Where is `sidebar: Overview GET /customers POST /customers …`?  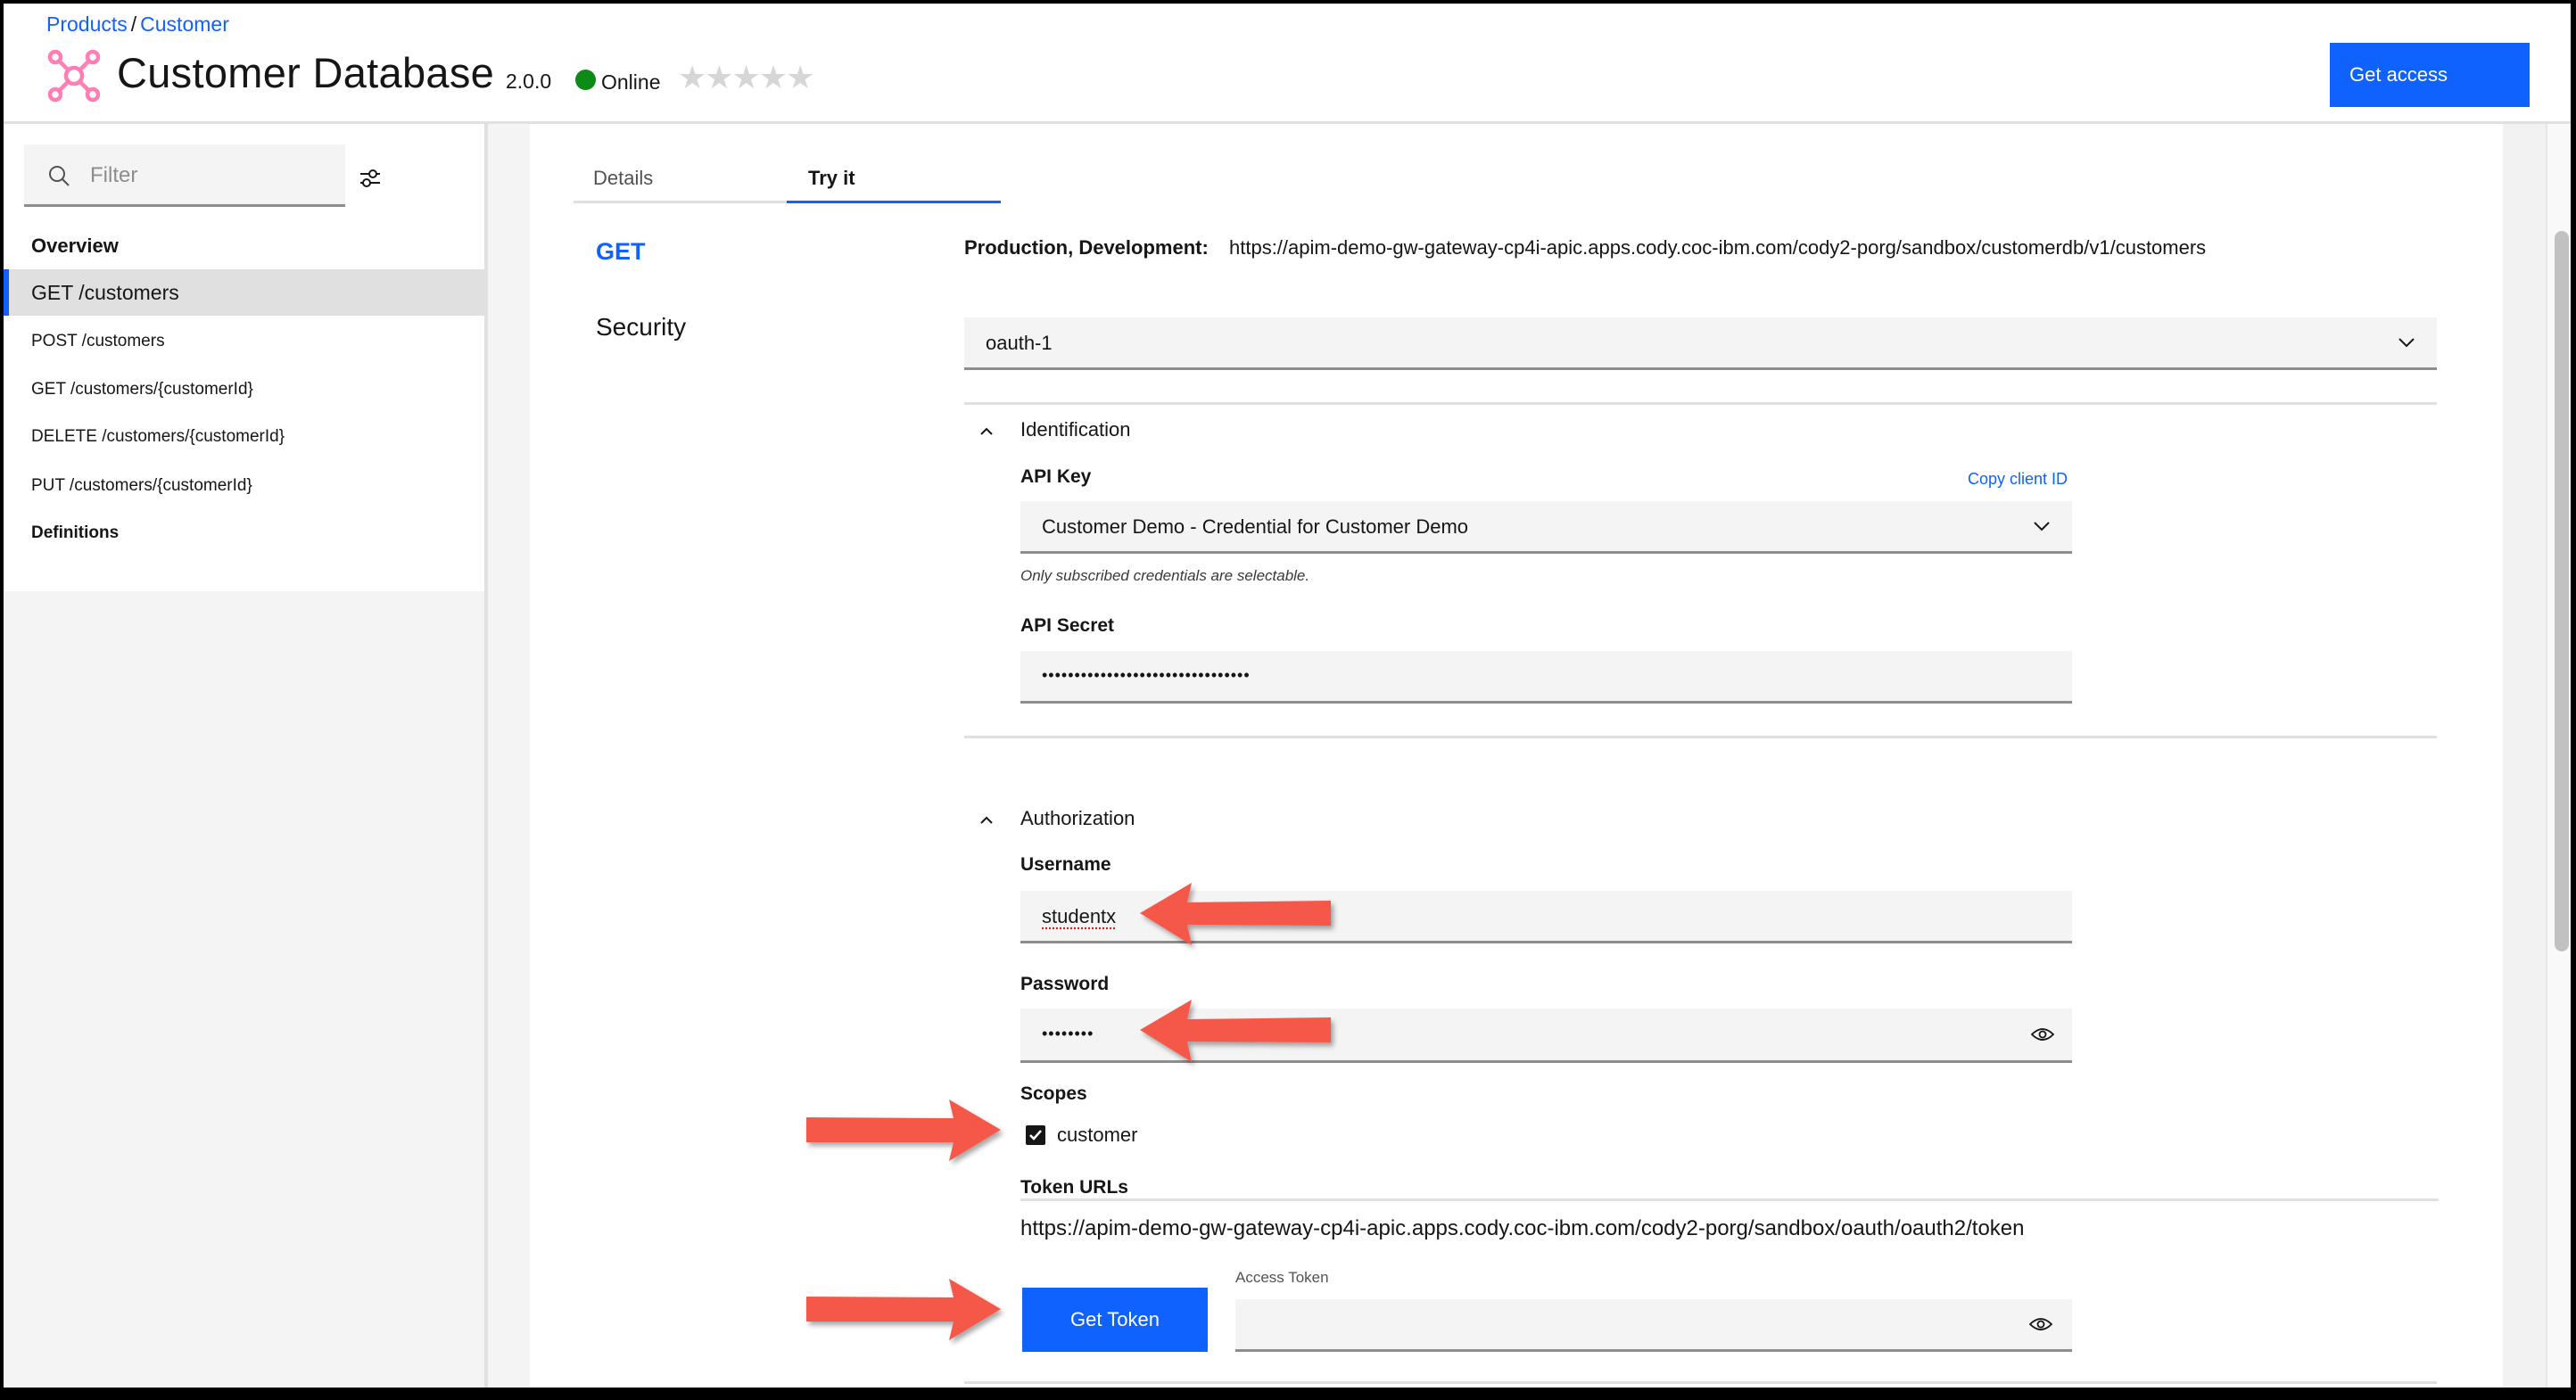 sidebar: Overview GET /customers POST /customers … is located at coordinates (244, 357).